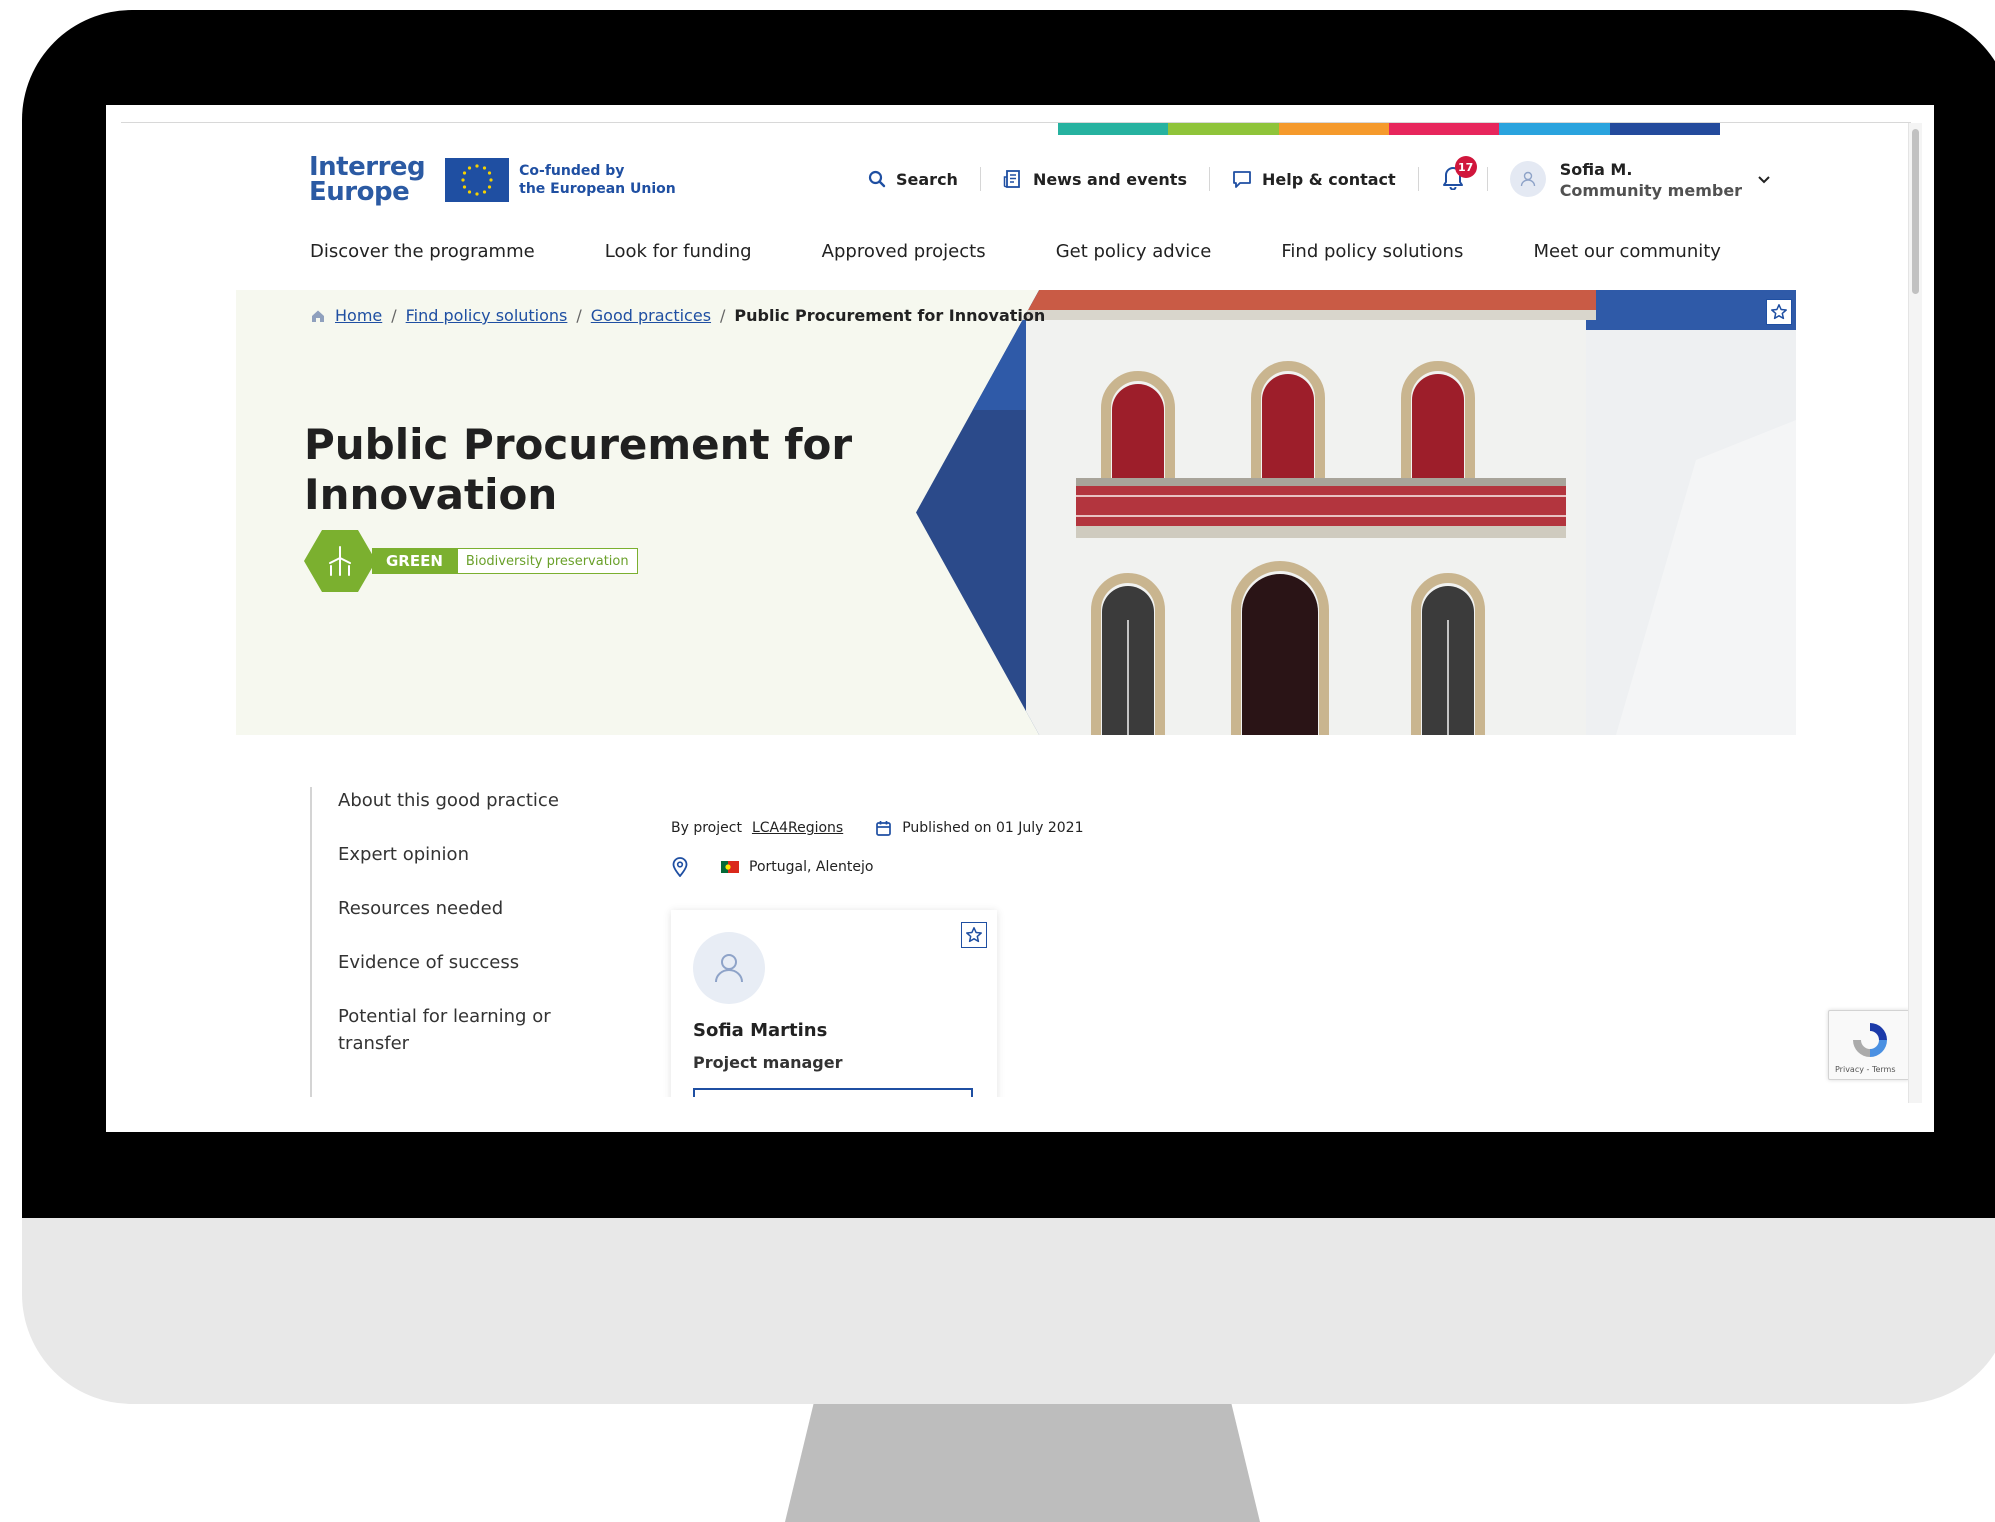 The width and height of the screenshot is (1995, 1522). I want to click on home-icon, so click(318, 316).